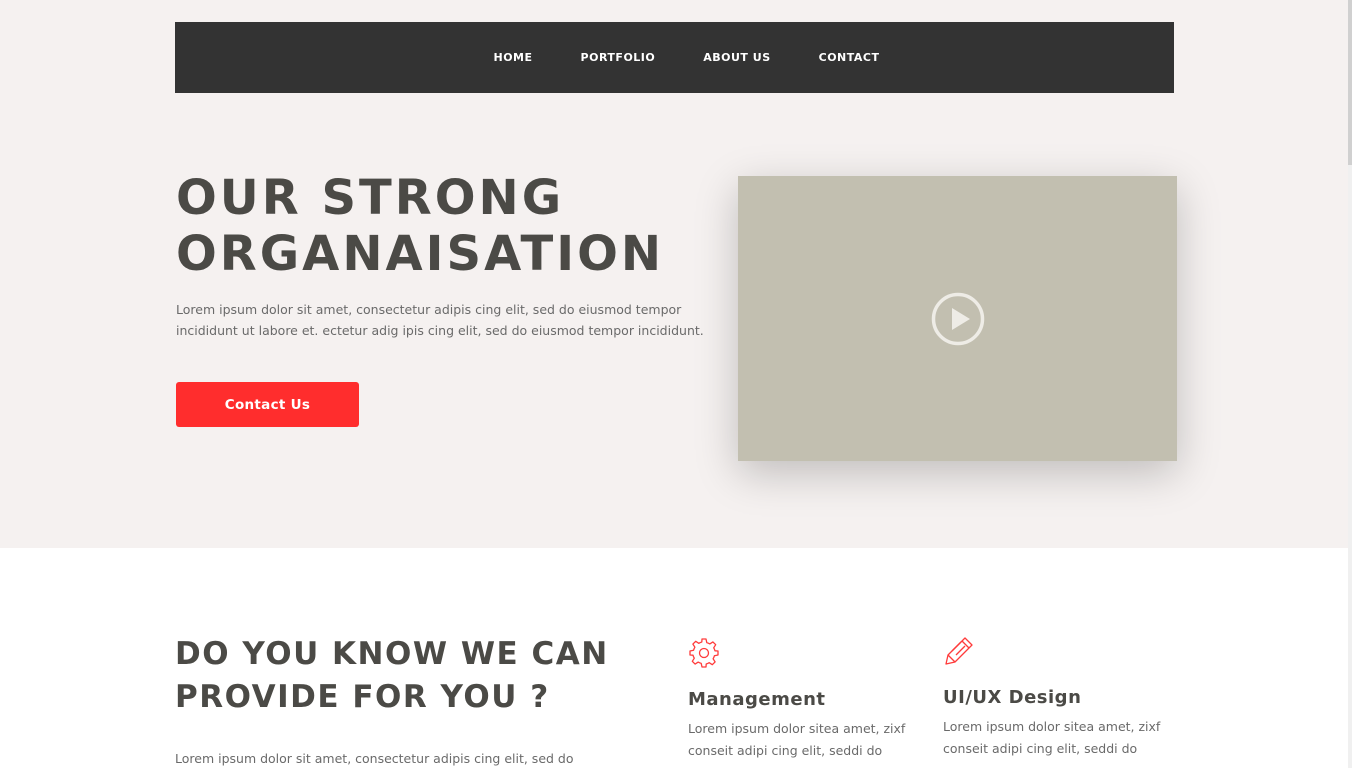 Image resolution: width=1352 pixels, height=768 pixels. Describe the element at coordinates (420, 254) in the screenshot. I see `hero-title-line2: ORGANAISATION` at that location.